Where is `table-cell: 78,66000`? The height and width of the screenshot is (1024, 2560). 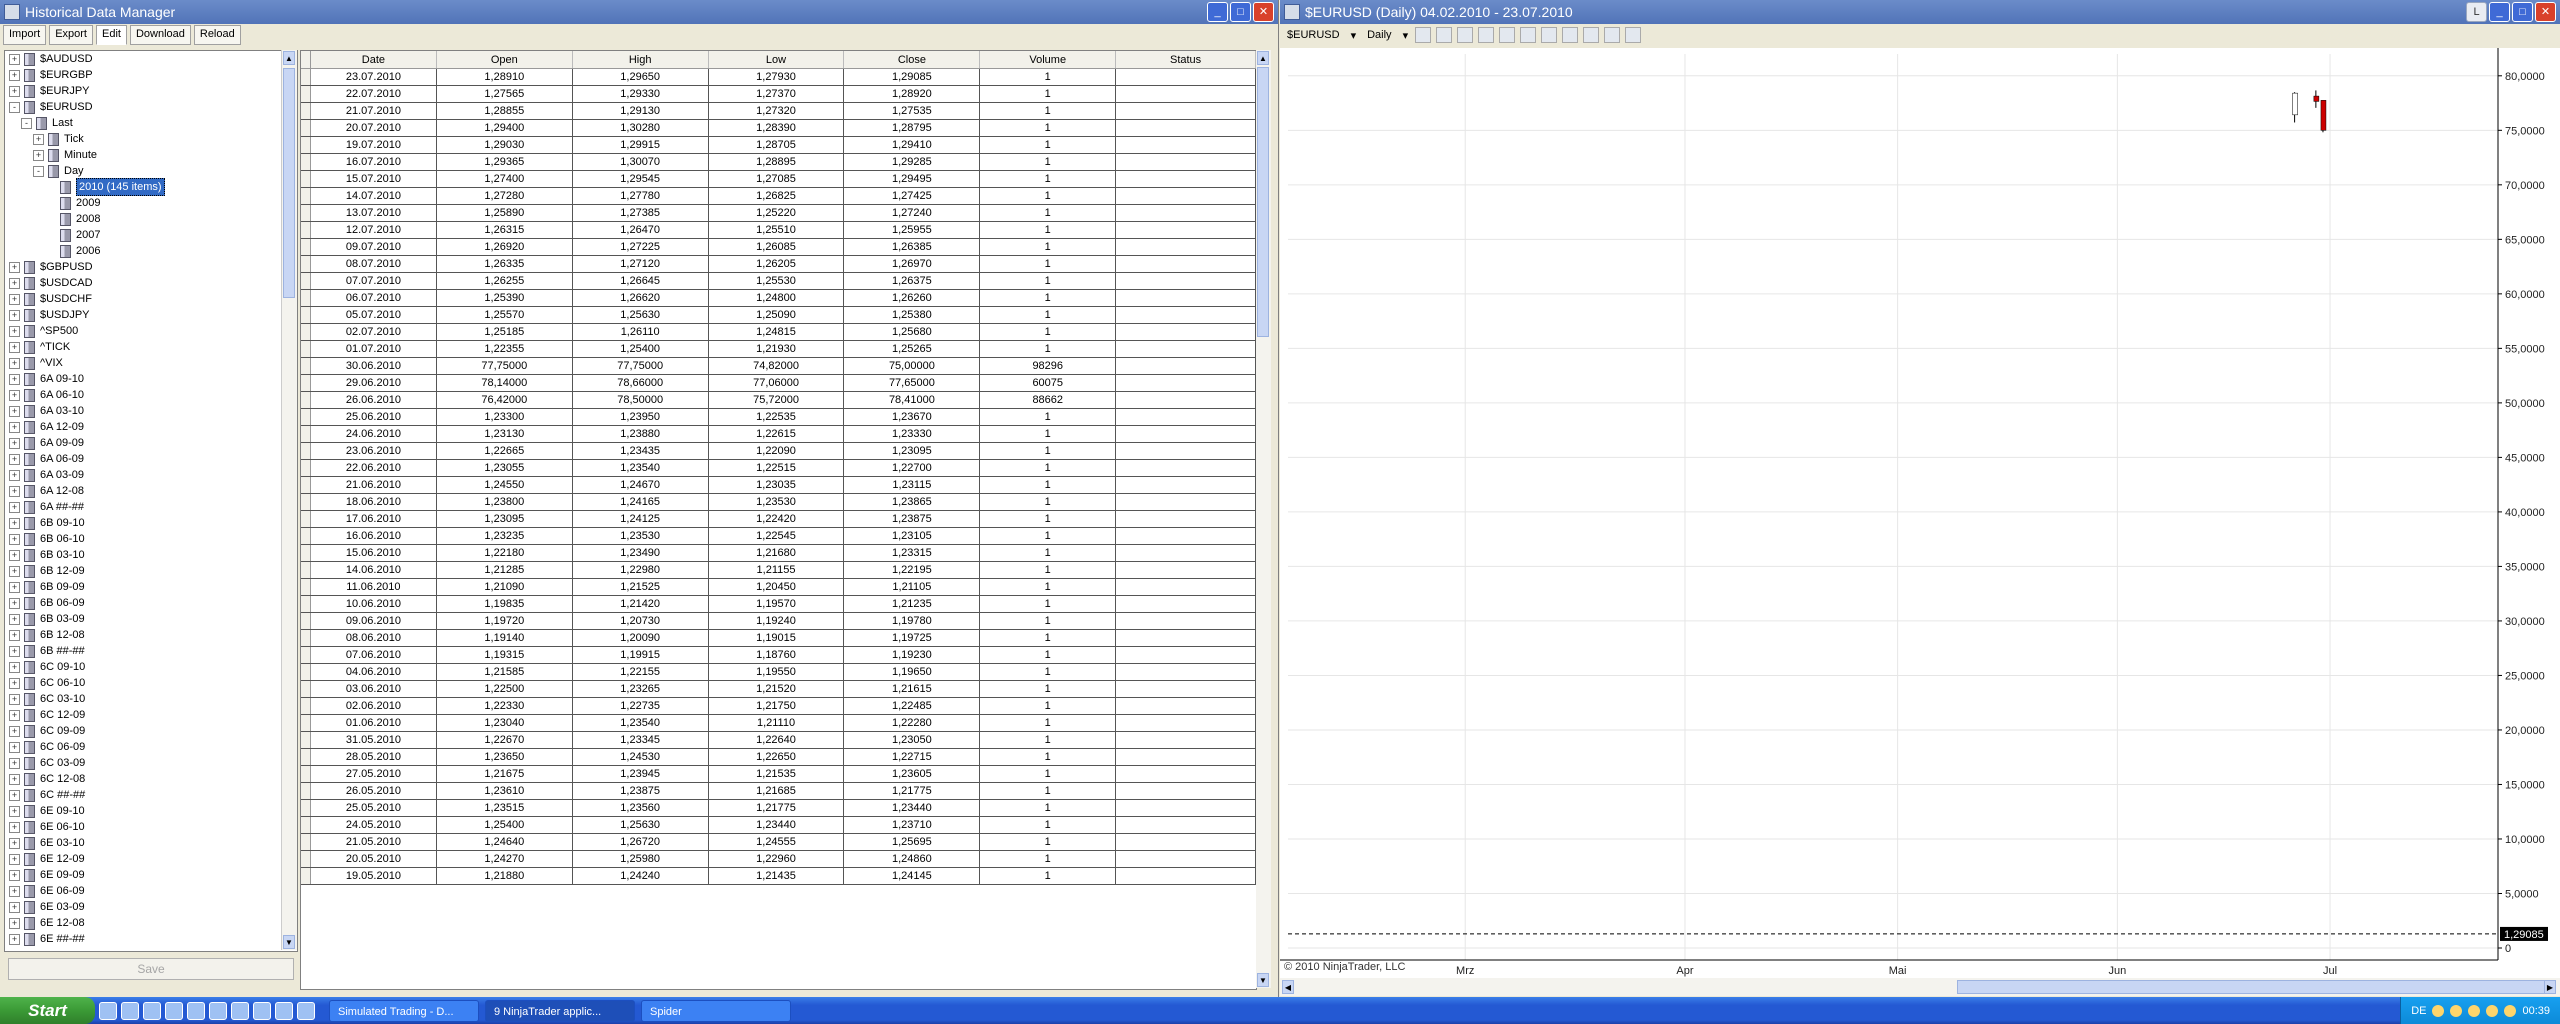
table-cell: 78,66000 is located at coordinates (640, 383).